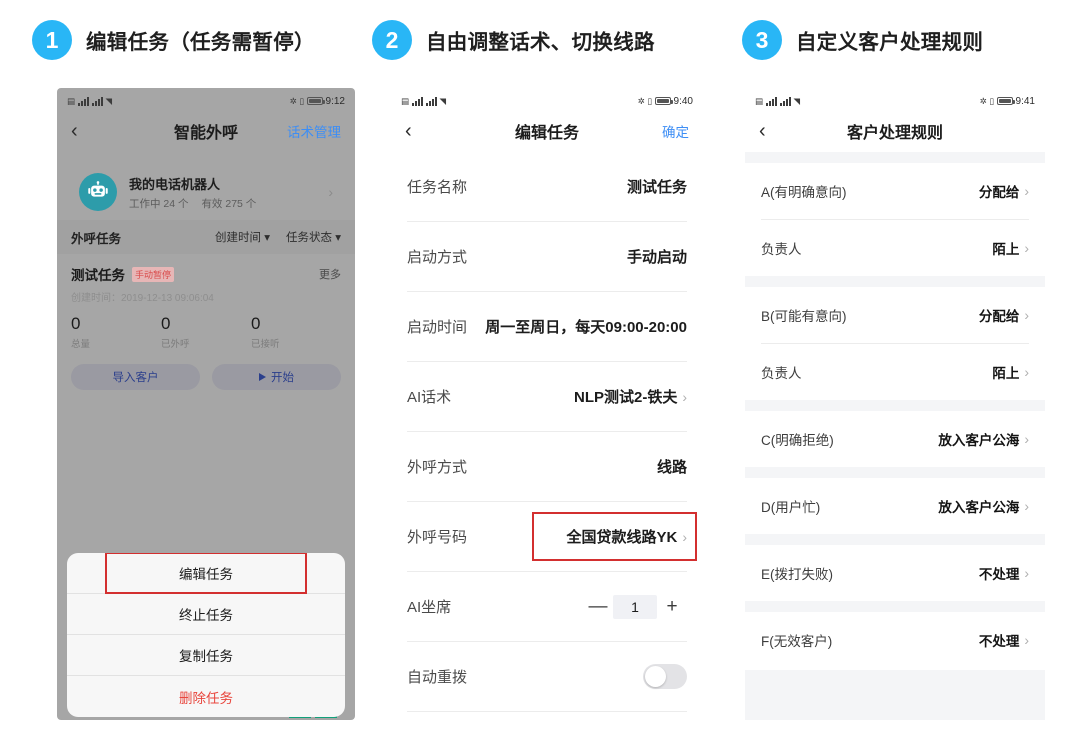  Describe the element at coordinates (540, 42) in the screenshot. I see `step-title-2: 自由调整话术、切换线路` at that location.